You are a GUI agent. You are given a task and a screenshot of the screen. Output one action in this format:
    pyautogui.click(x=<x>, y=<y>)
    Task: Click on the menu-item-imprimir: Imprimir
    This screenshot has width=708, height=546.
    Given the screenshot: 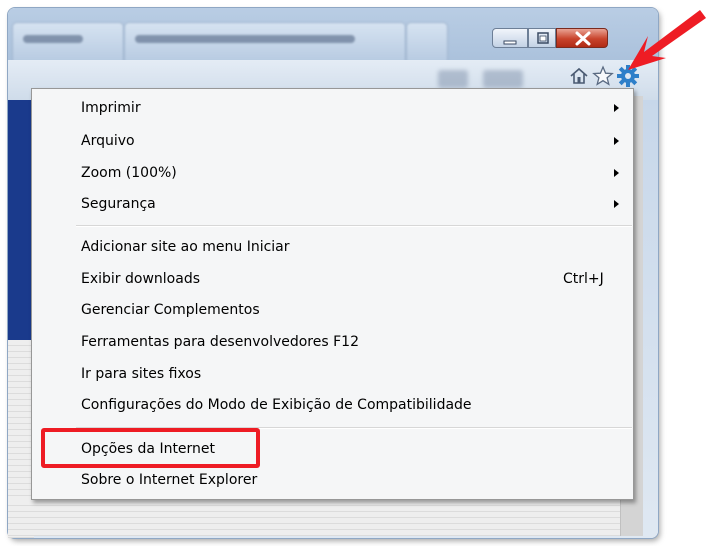 What is the action you would take?
    pyautogui.click(x=111, y=108)
    